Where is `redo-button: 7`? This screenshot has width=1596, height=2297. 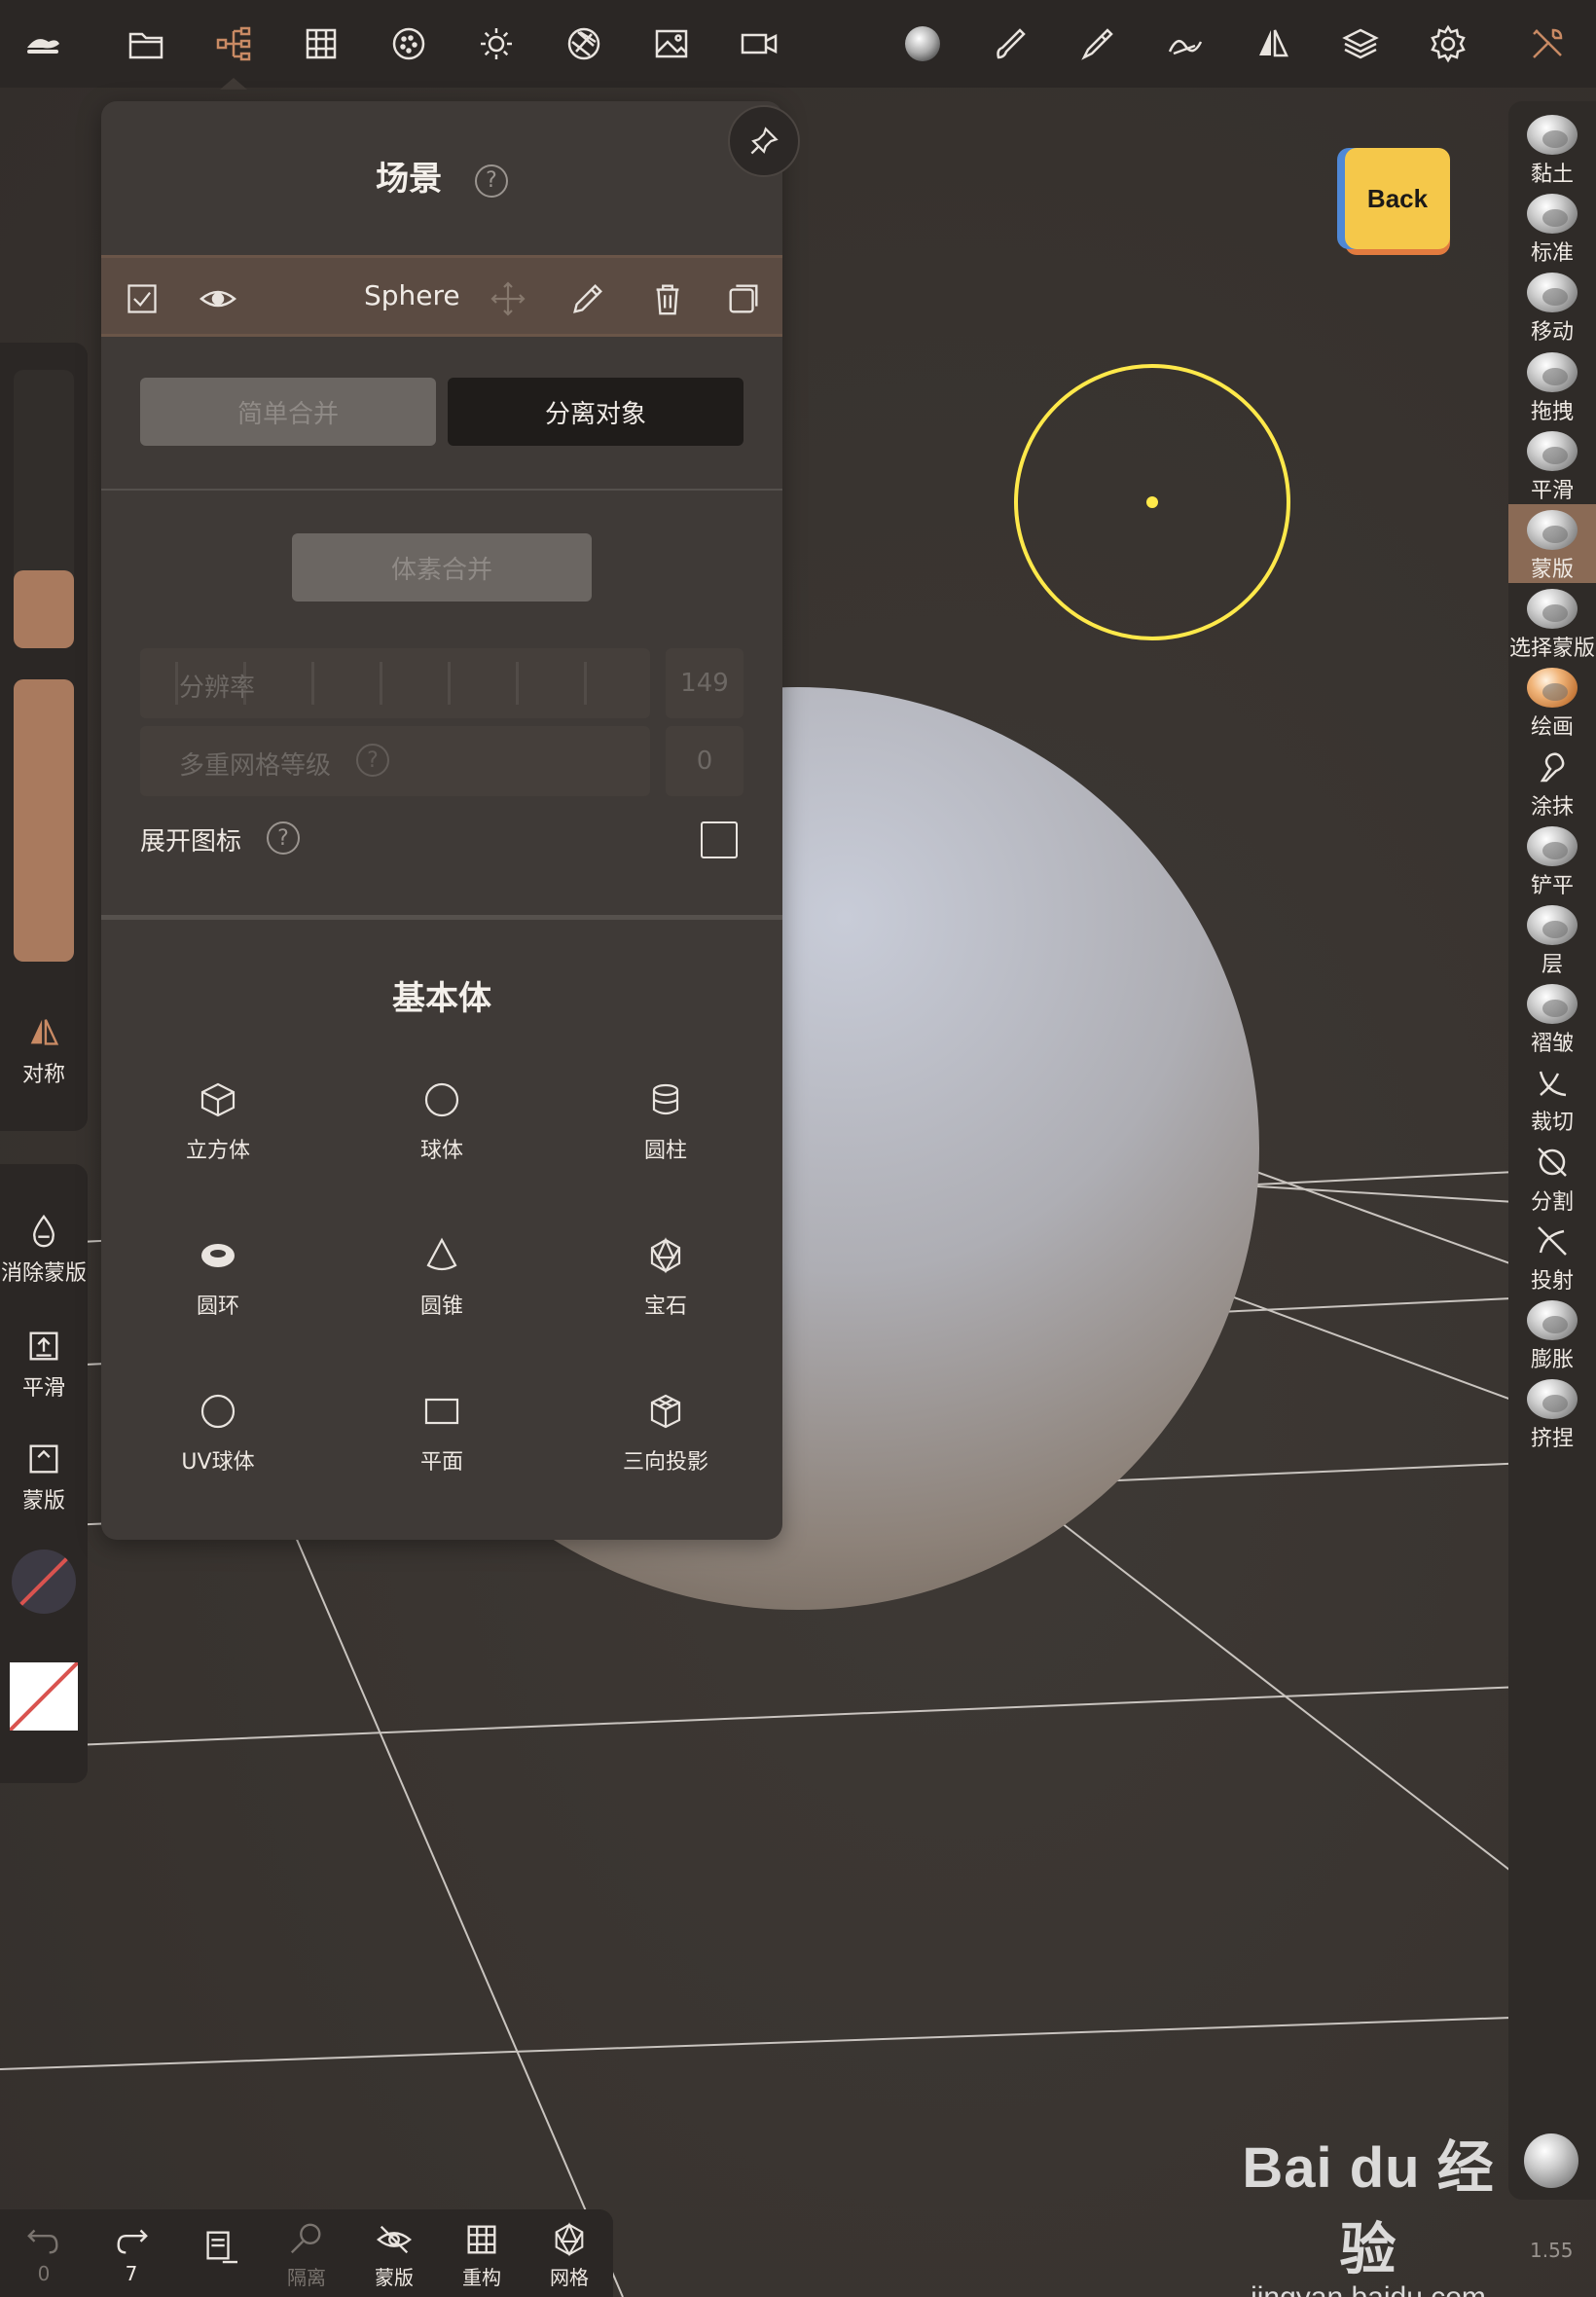 redo-button: 7 is located at coordinates (131, 2253).